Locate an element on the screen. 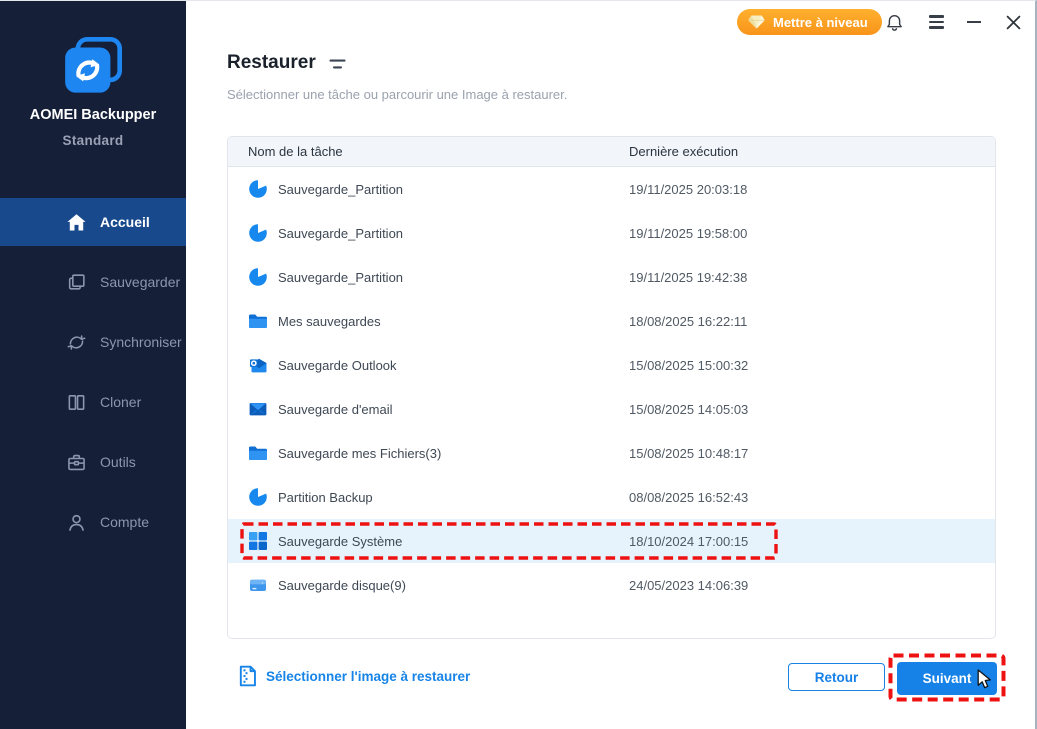  table-row: Mes sauvegardes 18/08/2025 16:22:11 is located at coordinates (611, 321).